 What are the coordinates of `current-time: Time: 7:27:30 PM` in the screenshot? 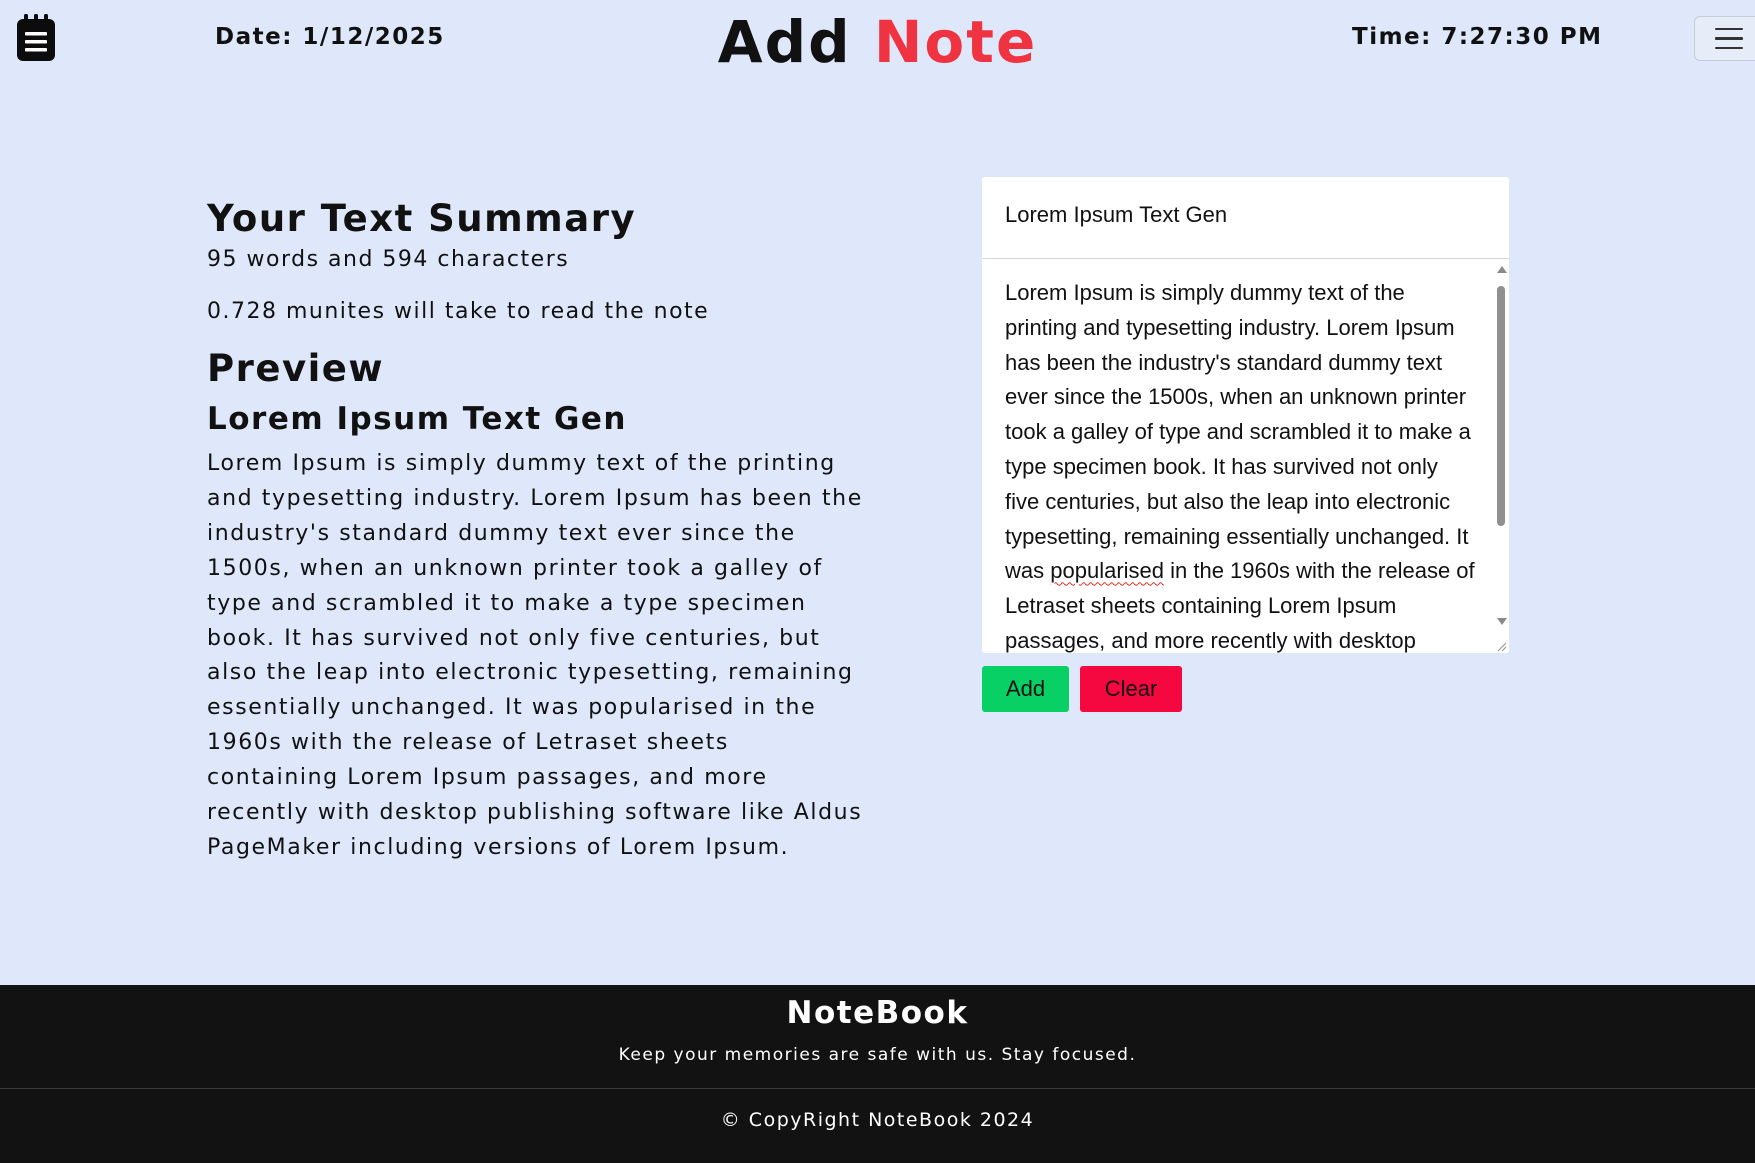 It's located at (1477, 37).